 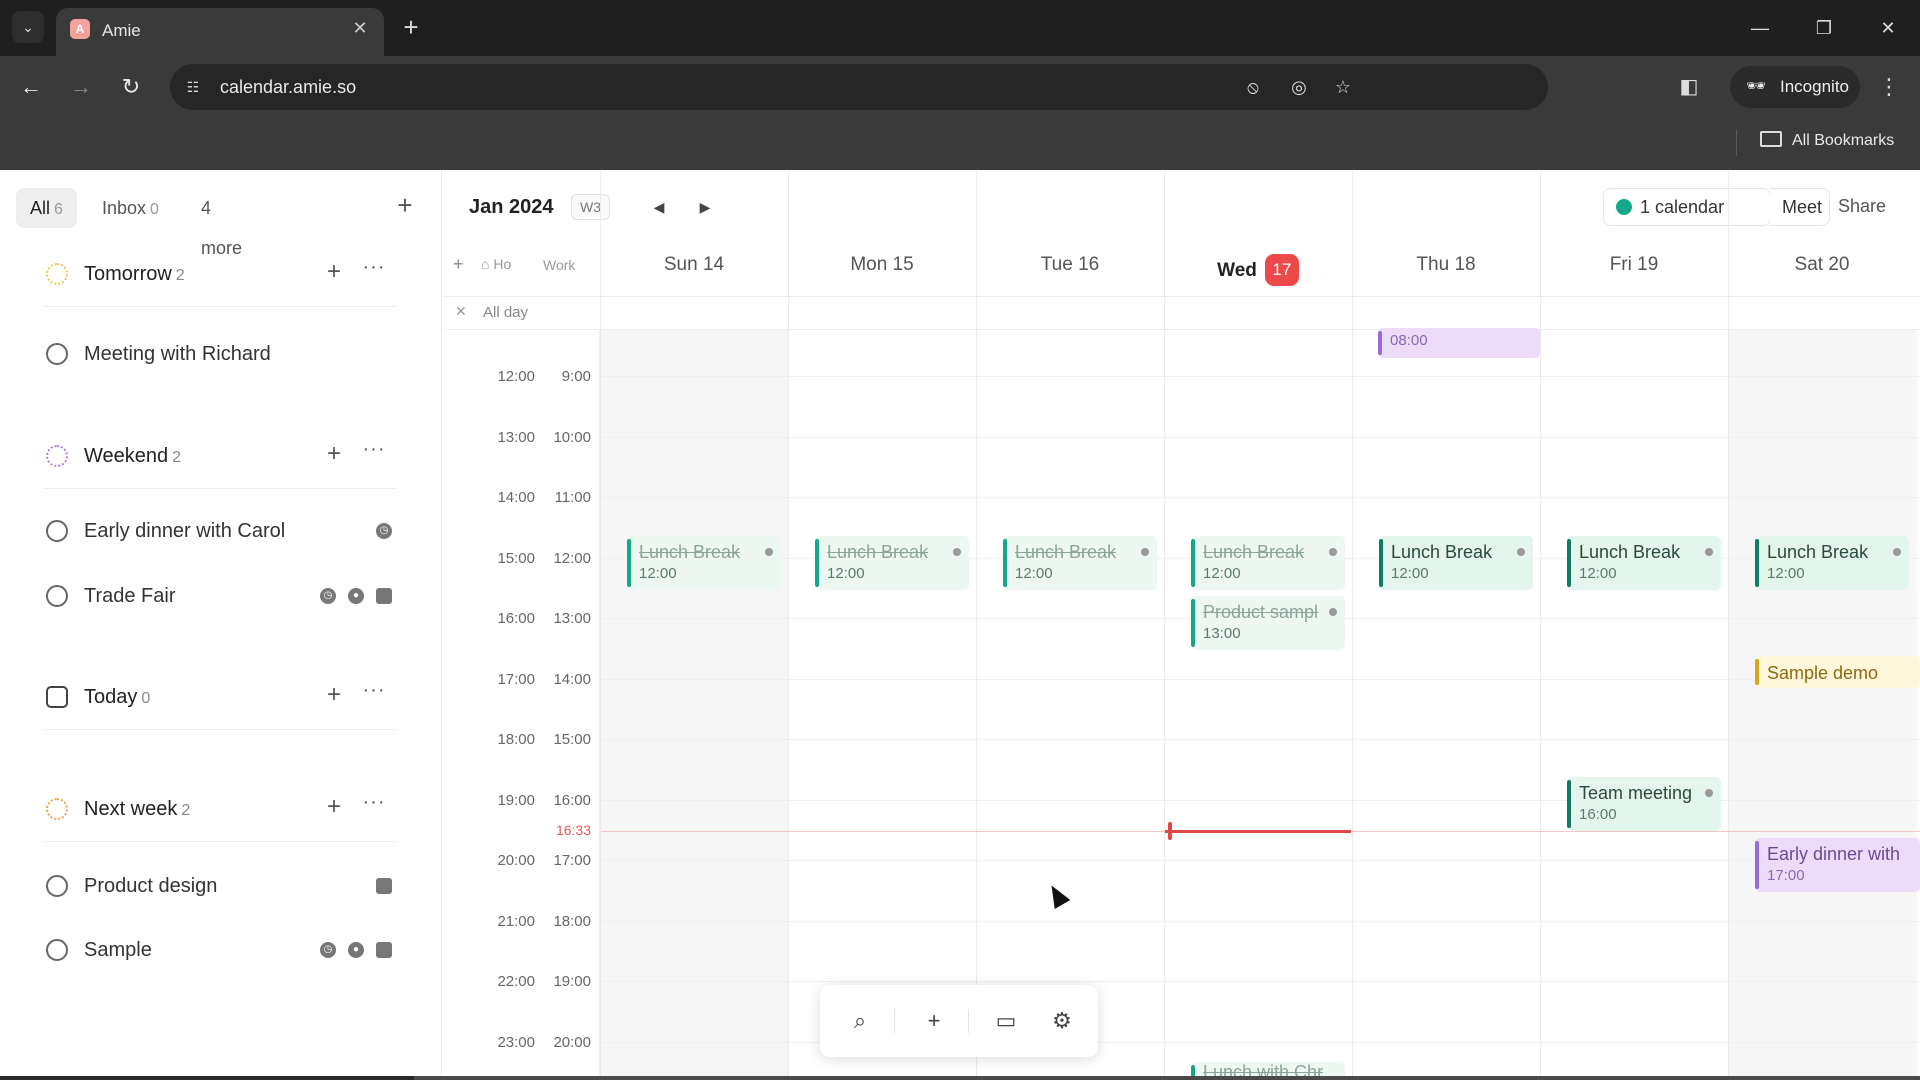 What do you see at coordinates (1446, 265) in the screenshot?
I see `day-header-thu: Thu 18` at bounding box center [1446, 265].